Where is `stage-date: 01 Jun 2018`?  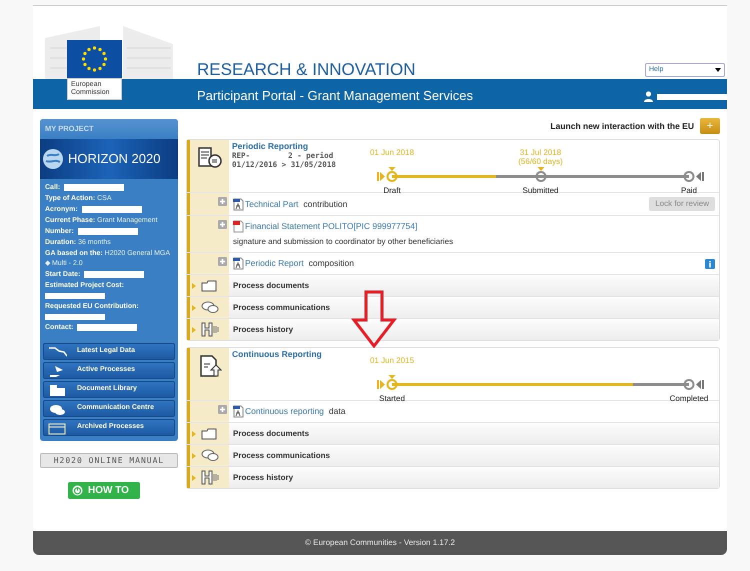 stage-date: 01 Jun 2018 is located at coordinates (392, 152).